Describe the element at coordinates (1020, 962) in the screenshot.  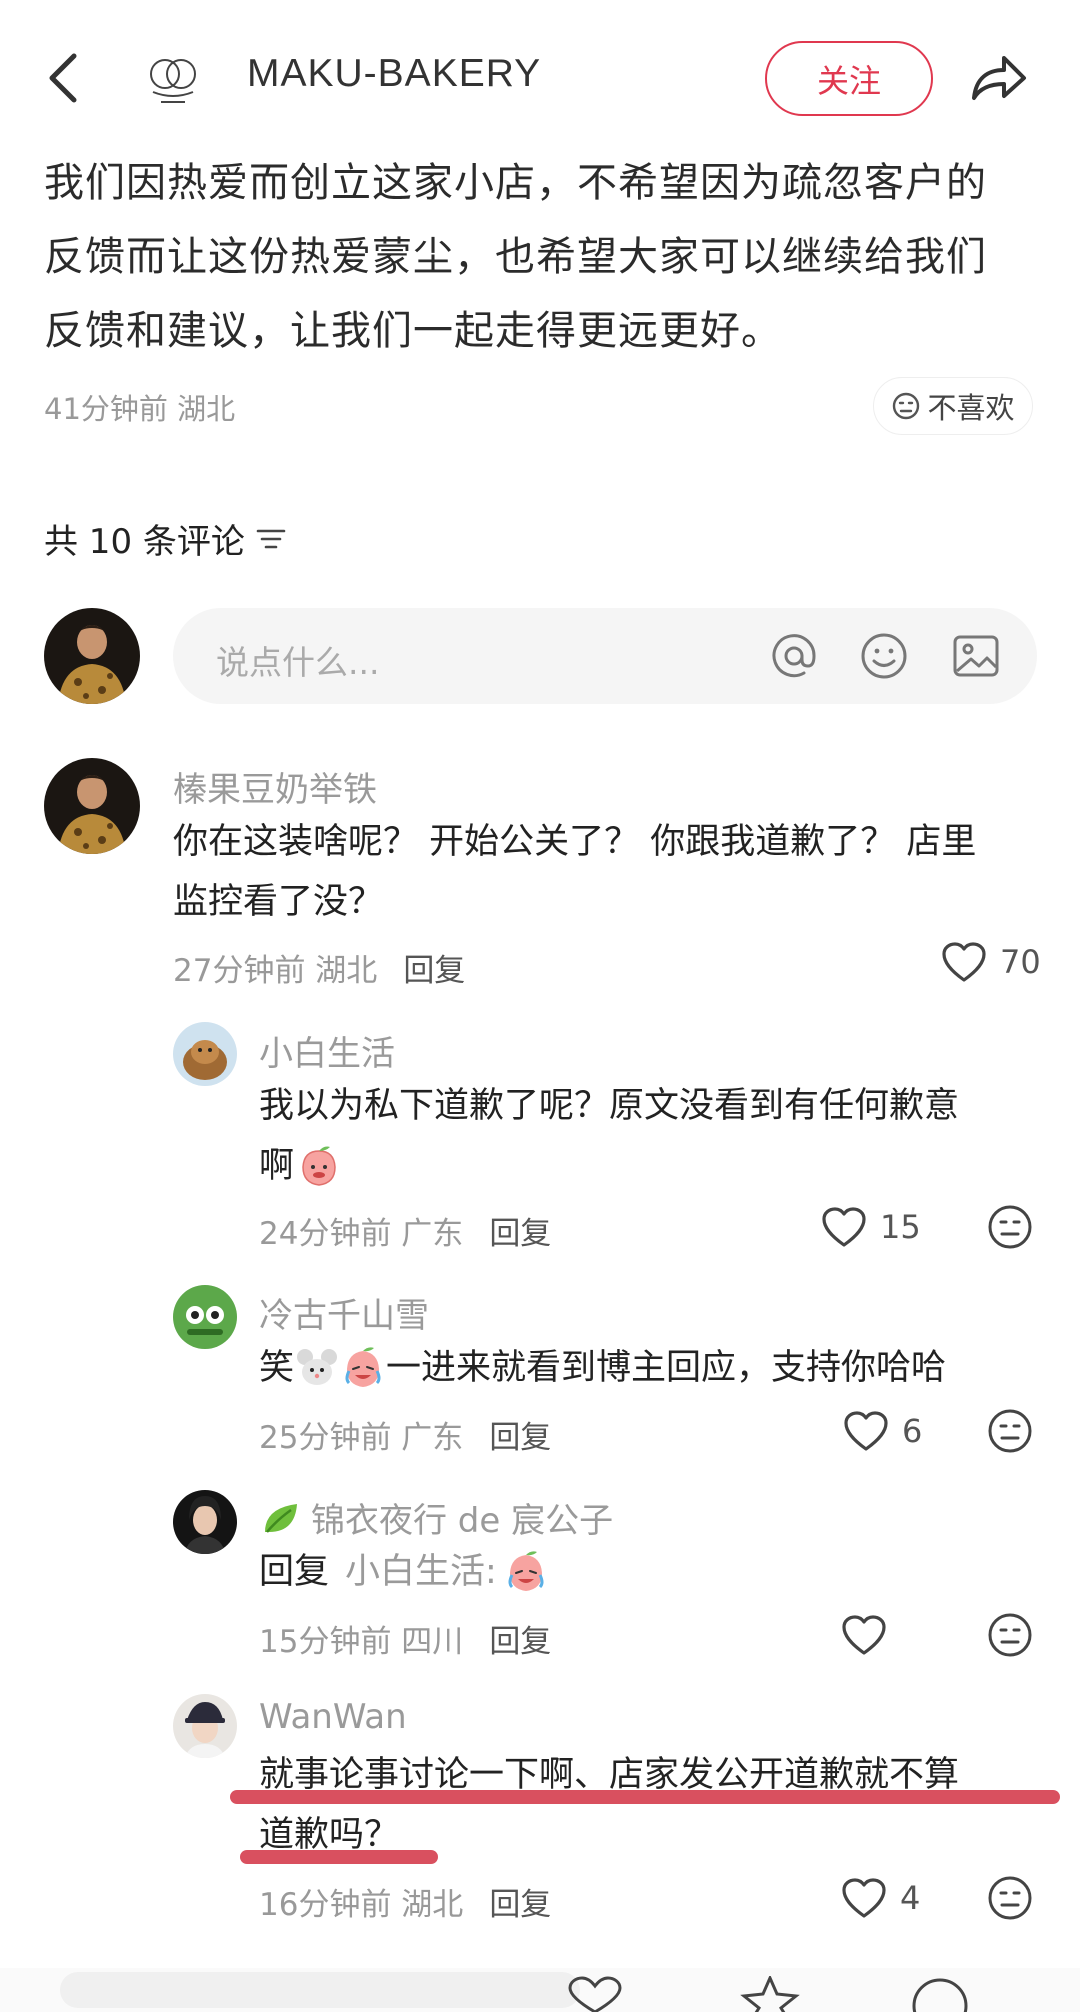
I see `like-count: 70` at that location.